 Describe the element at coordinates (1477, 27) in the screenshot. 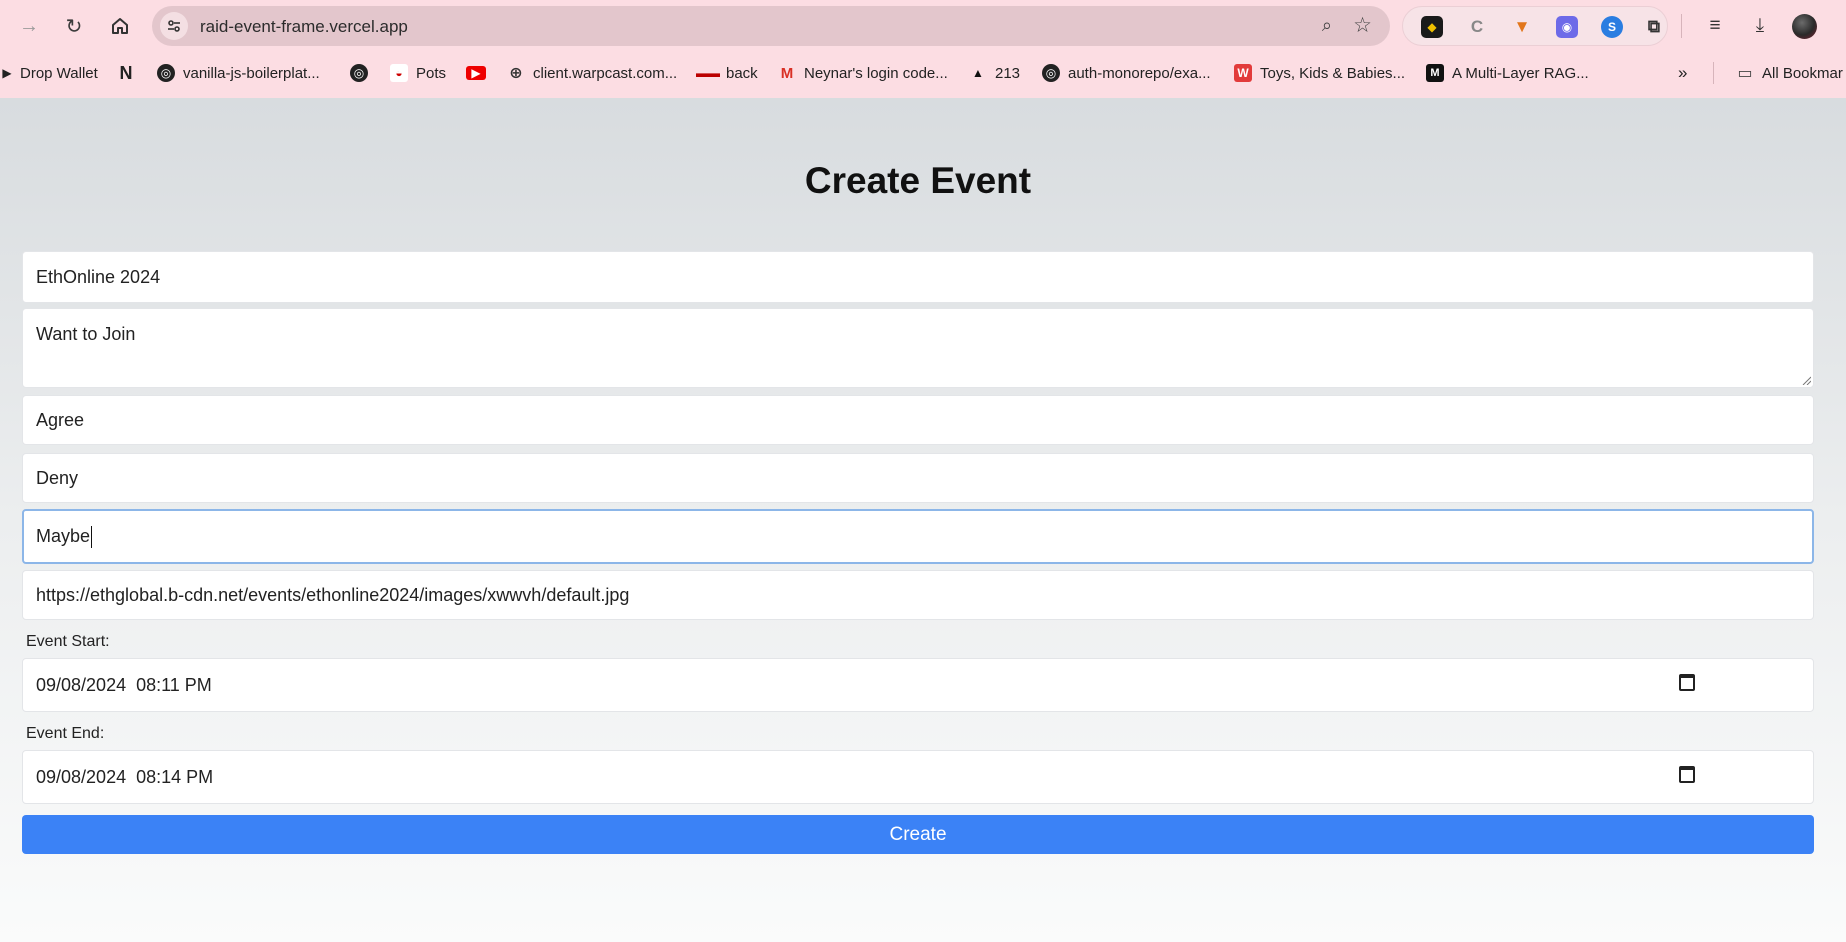

I see `c-extension-icon: C` at that location.